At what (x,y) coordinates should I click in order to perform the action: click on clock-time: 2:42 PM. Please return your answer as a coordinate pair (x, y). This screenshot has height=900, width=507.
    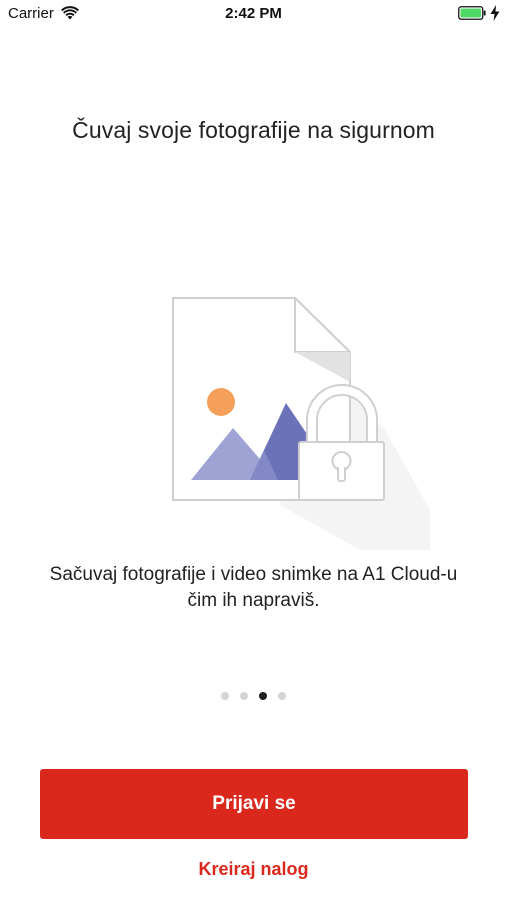
    Looking at the image, I should click on (253, 13).